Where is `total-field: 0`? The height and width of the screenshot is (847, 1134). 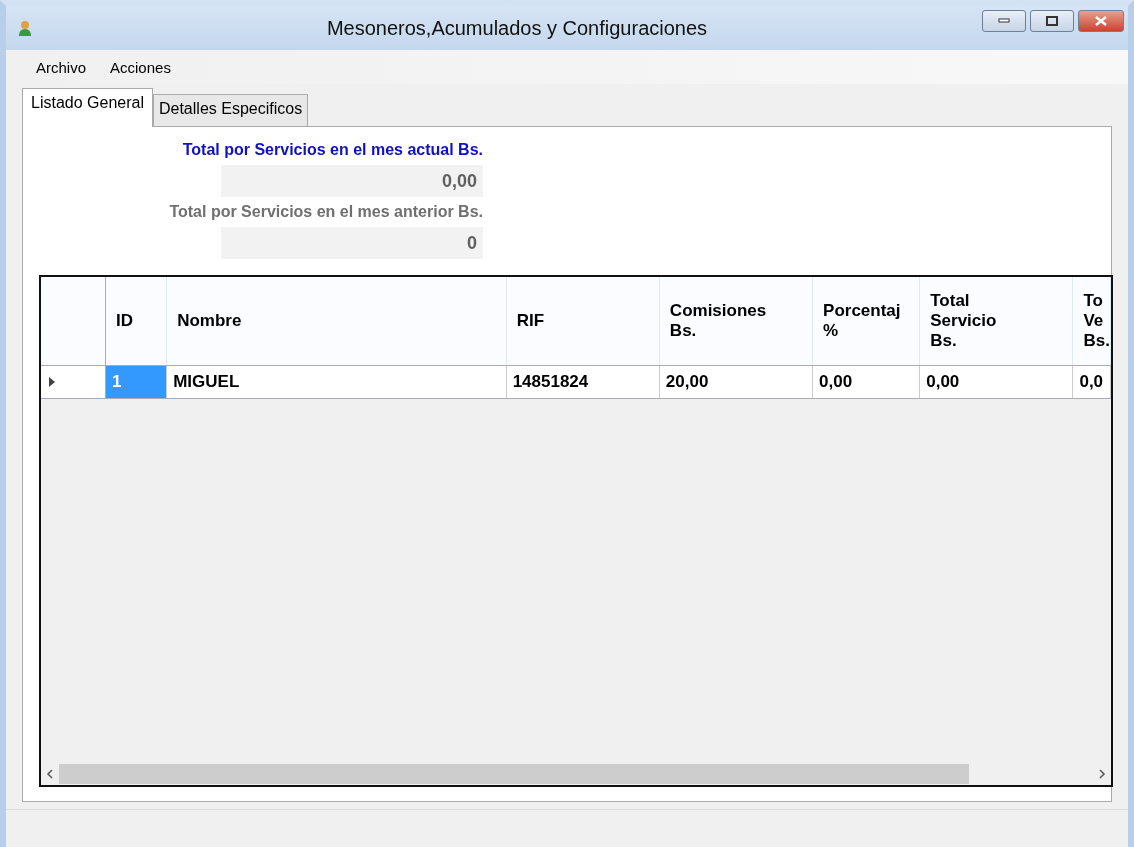
total-field: 0 is located at coordinates (352, 243).